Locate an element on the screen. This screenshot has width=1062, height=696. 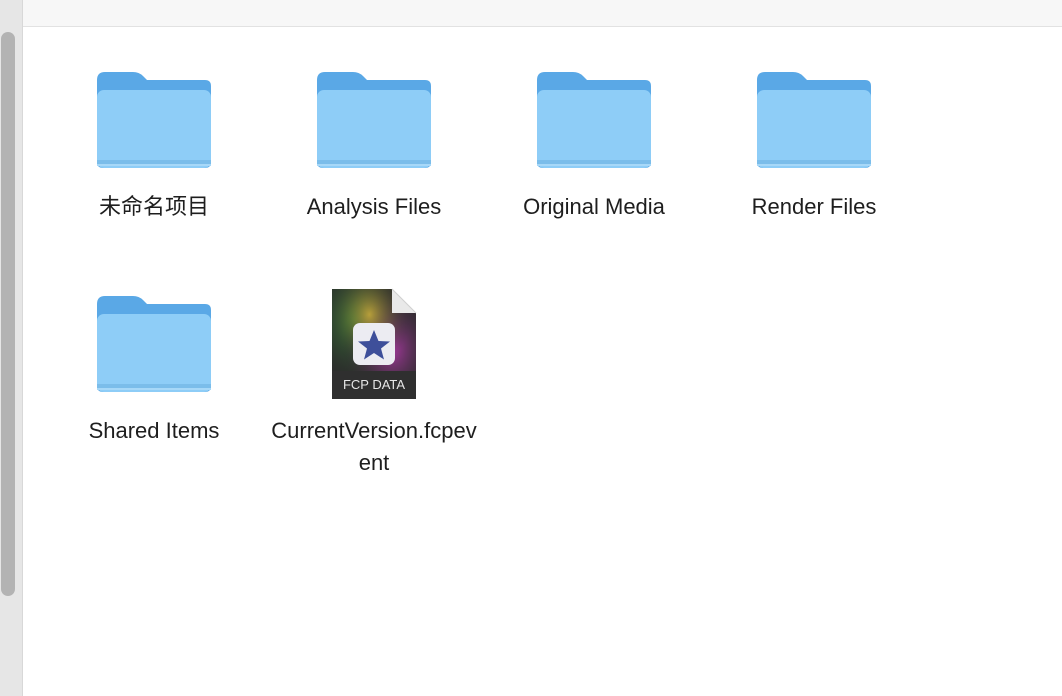
toolbar-strip is located at coordinates (542, 13).